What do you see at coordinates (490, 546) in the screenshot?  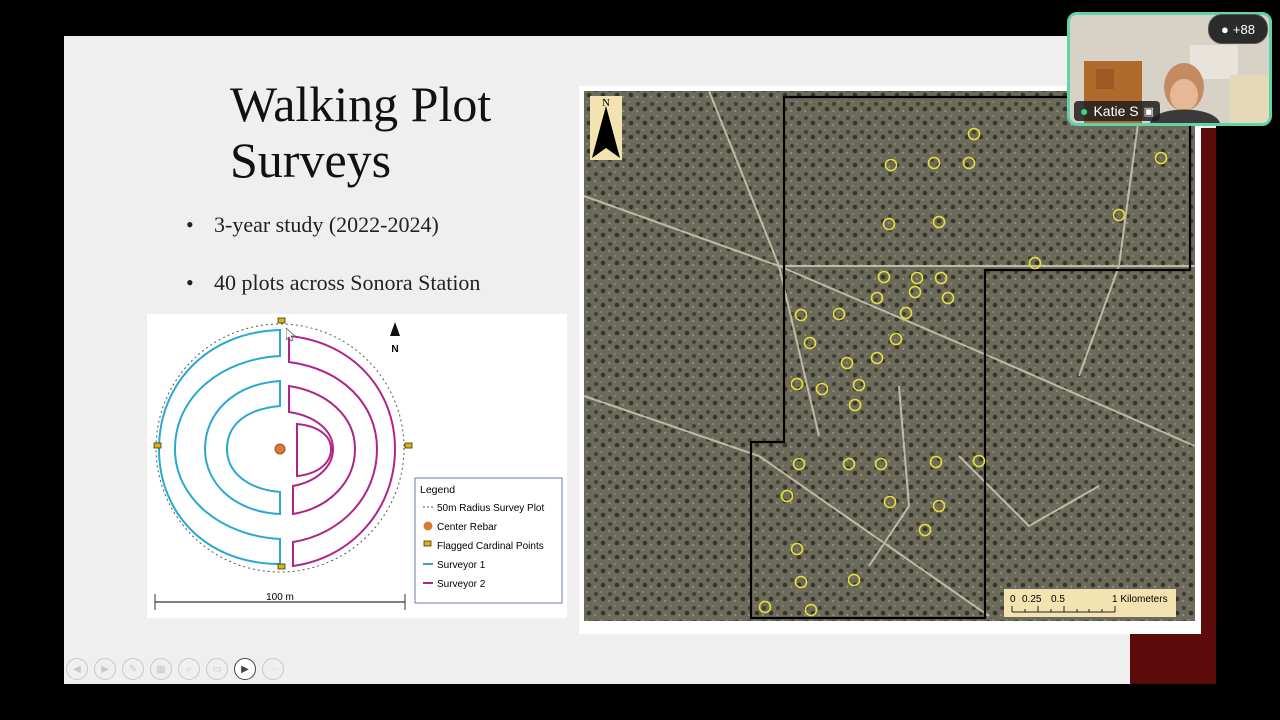 I see `legend-item: Flagged Cardinal Points` at bounding box center [490, 546].